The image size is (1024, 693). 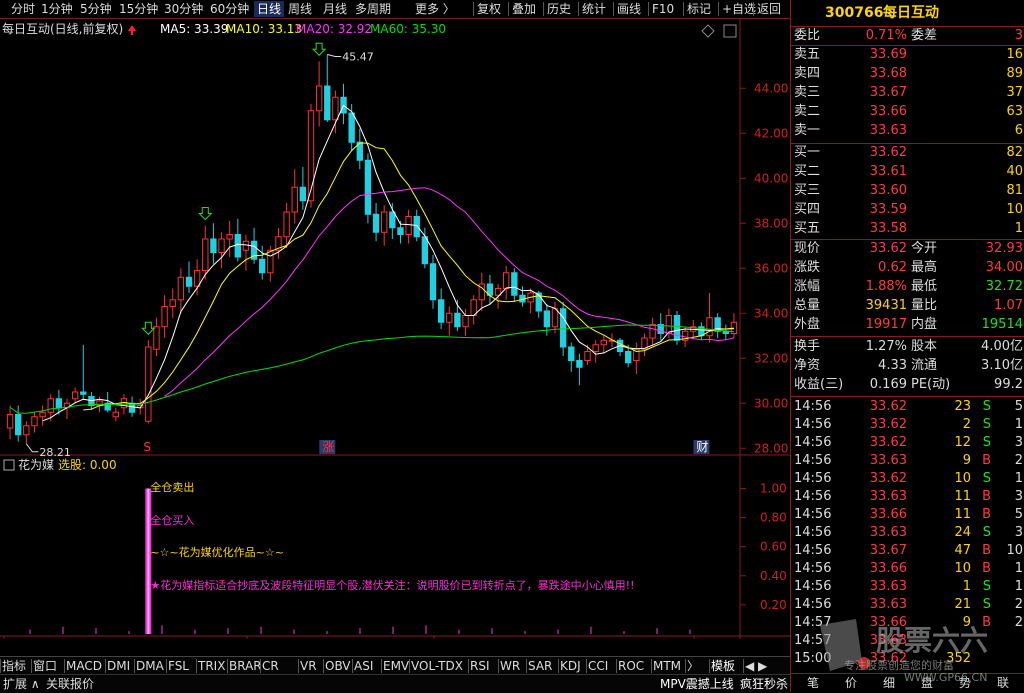 What do you see at coordinates (150, 666) in the screenshot?
I see `indicator-tab-4: DMA` at bounding box center [150, 666].